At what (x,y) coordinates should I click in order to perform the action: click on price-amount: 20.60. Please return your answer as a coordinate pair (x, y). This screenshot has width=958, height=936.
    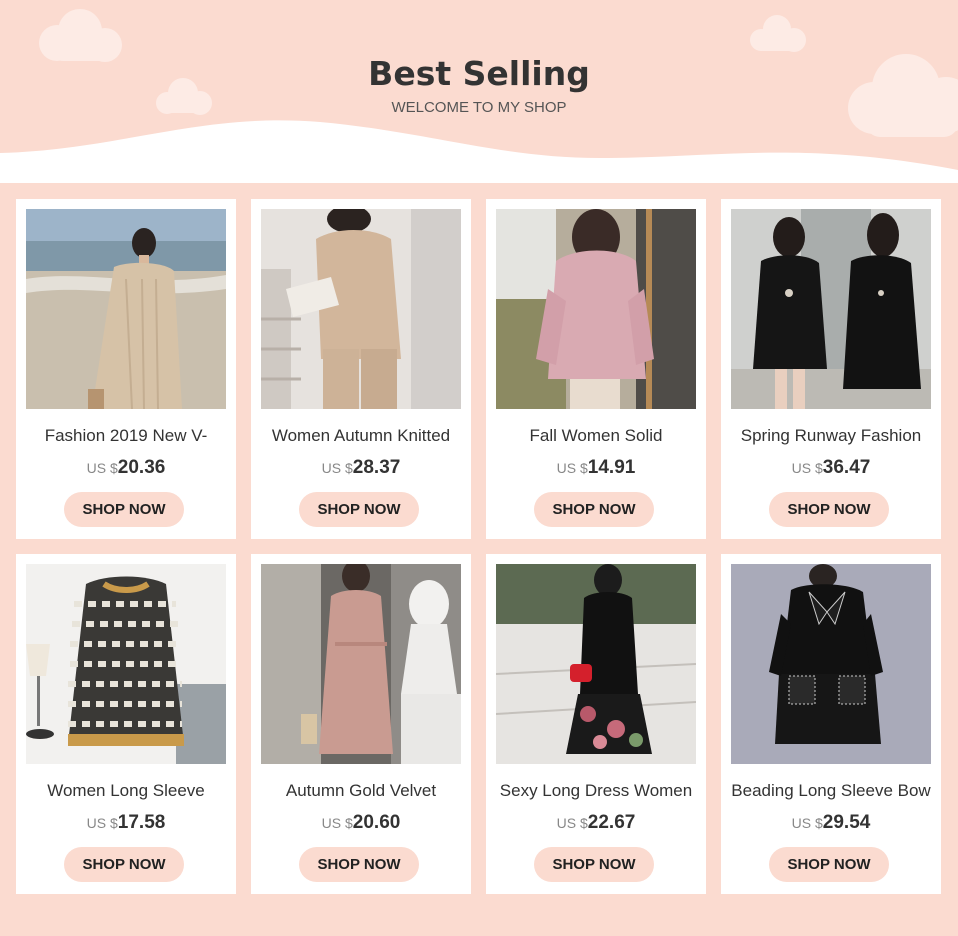
    Looking at the image, I should click on (376, 822).